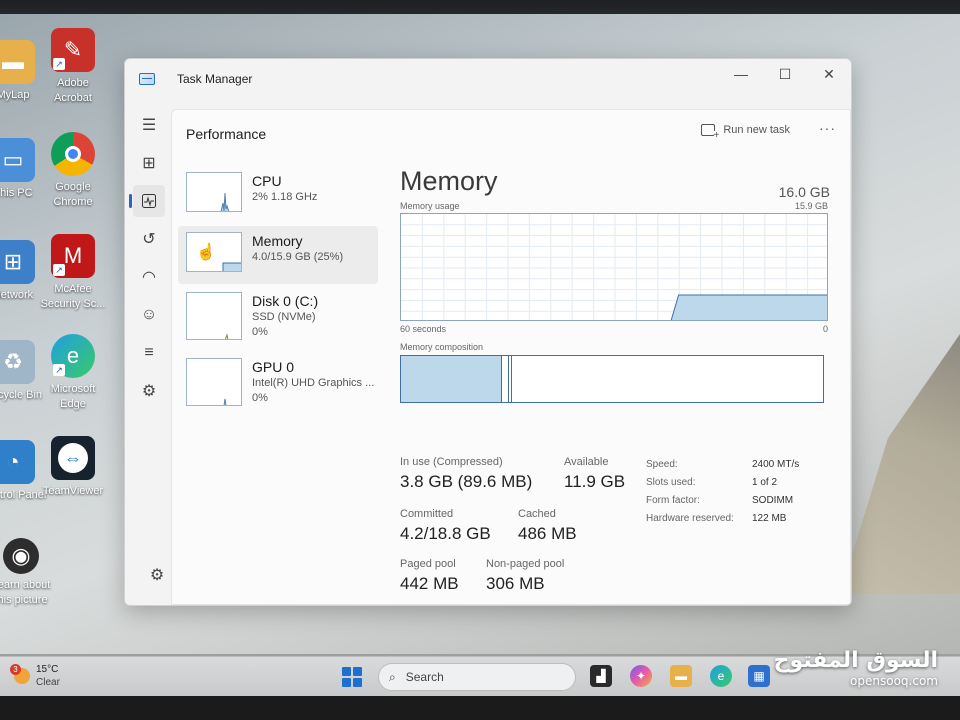  What do you see at coordinates (765, 482) in the screenshot?
I see `spec-value: 1 of 2` at bounding box center [765, 482].